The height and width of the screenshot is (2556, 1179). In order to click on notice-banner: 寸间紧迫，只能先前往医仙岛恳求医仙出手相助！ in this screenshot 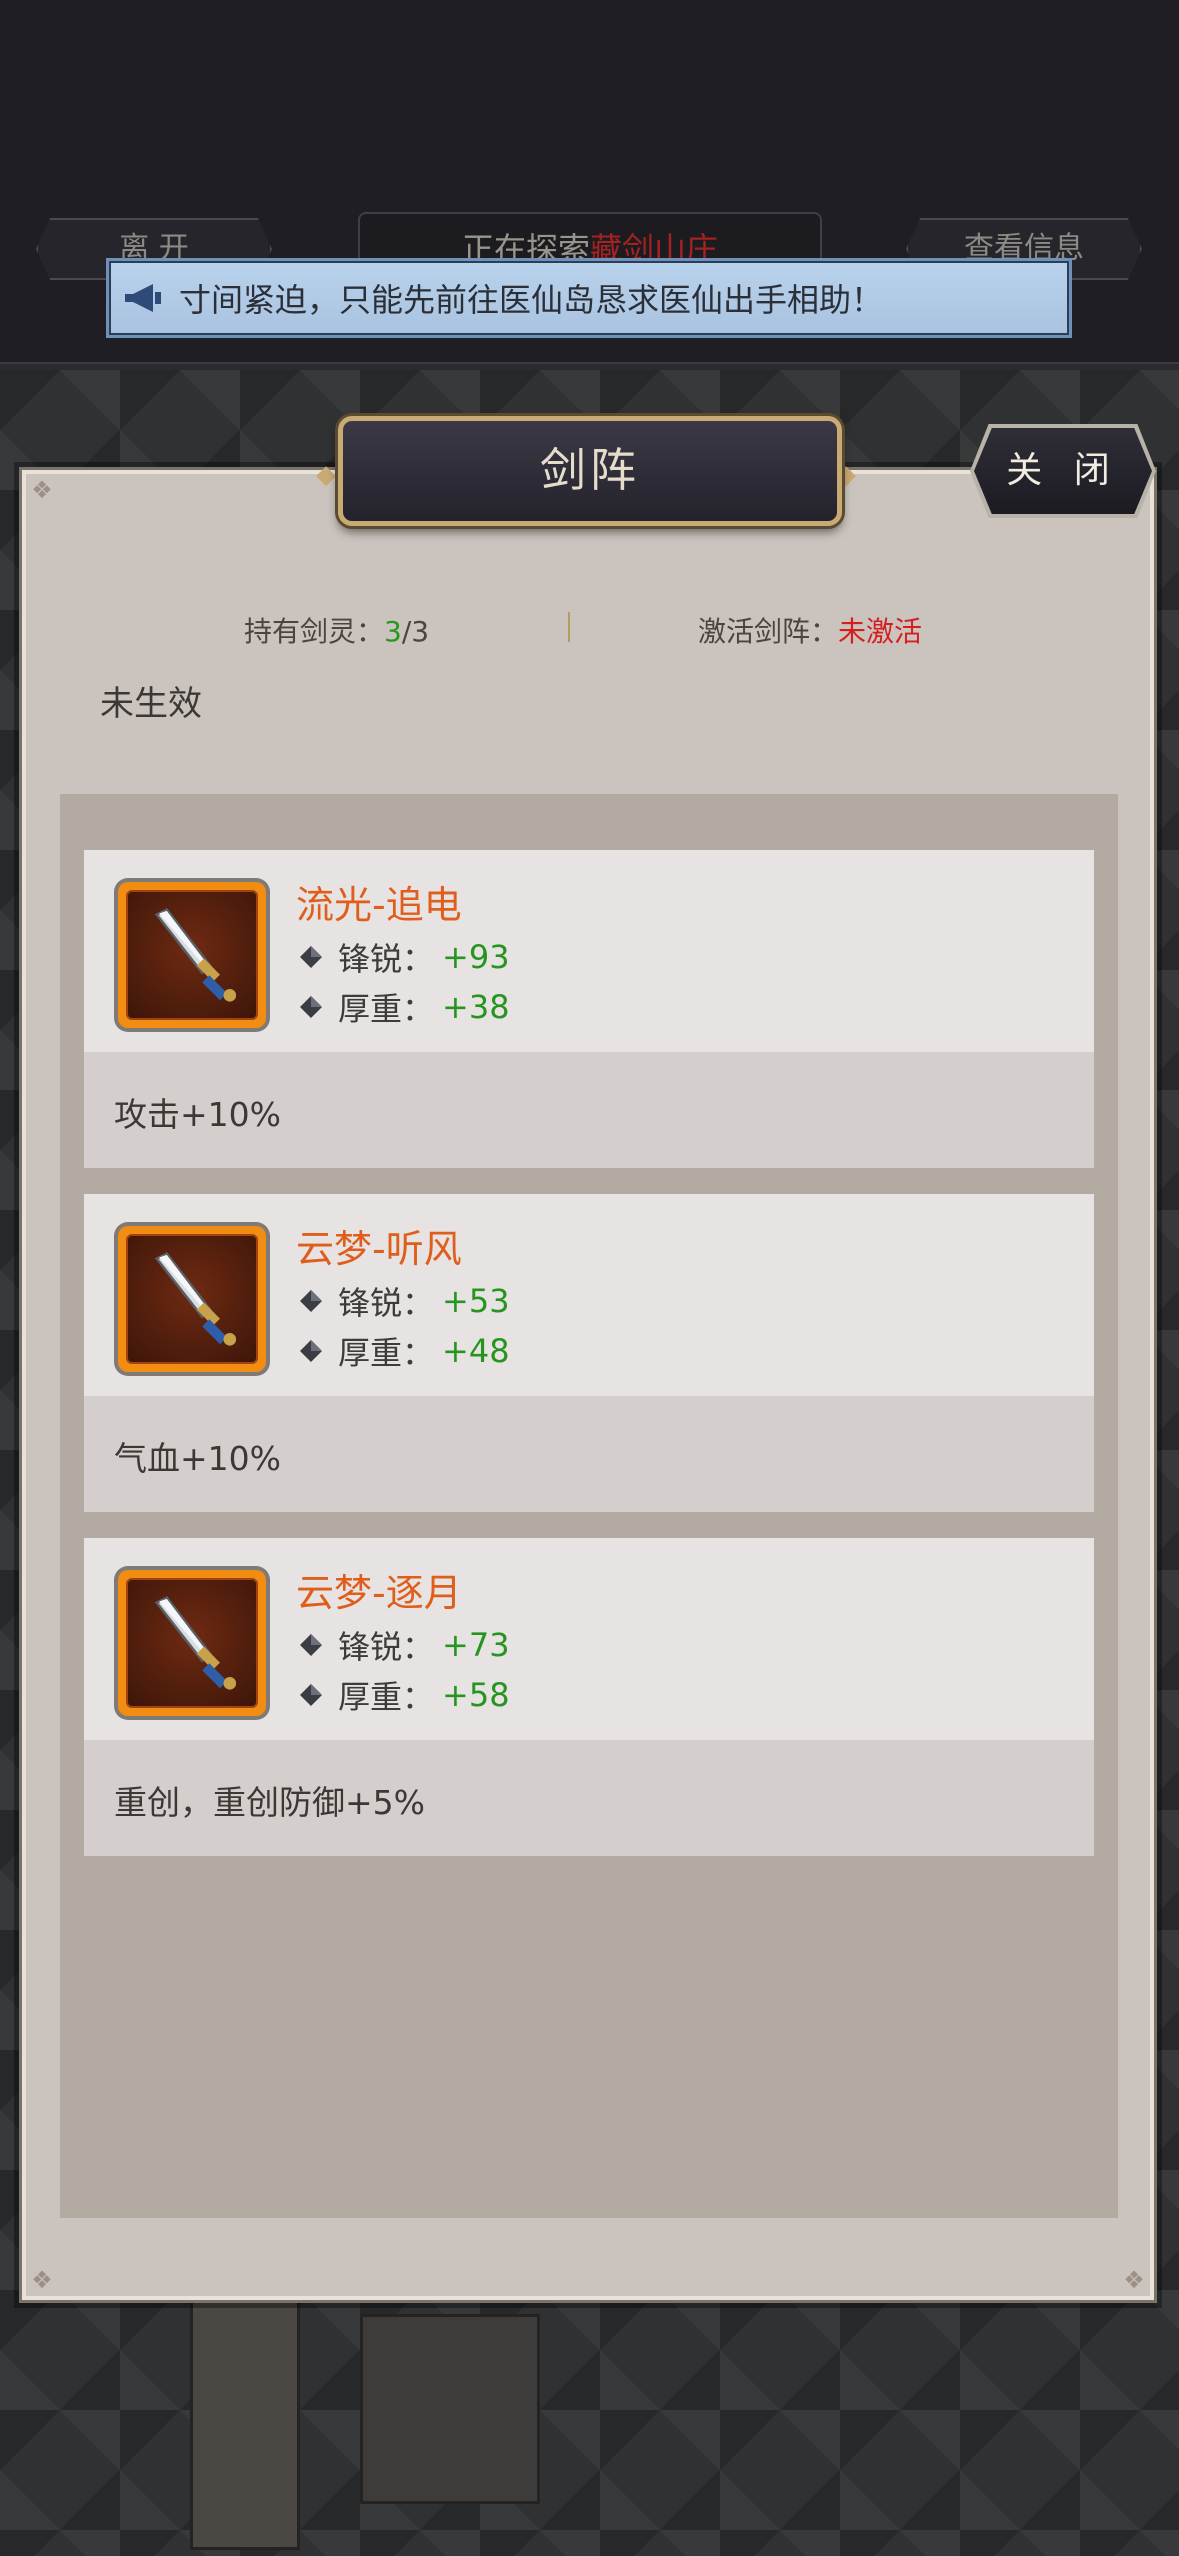, I will do `click(589, 298)`.